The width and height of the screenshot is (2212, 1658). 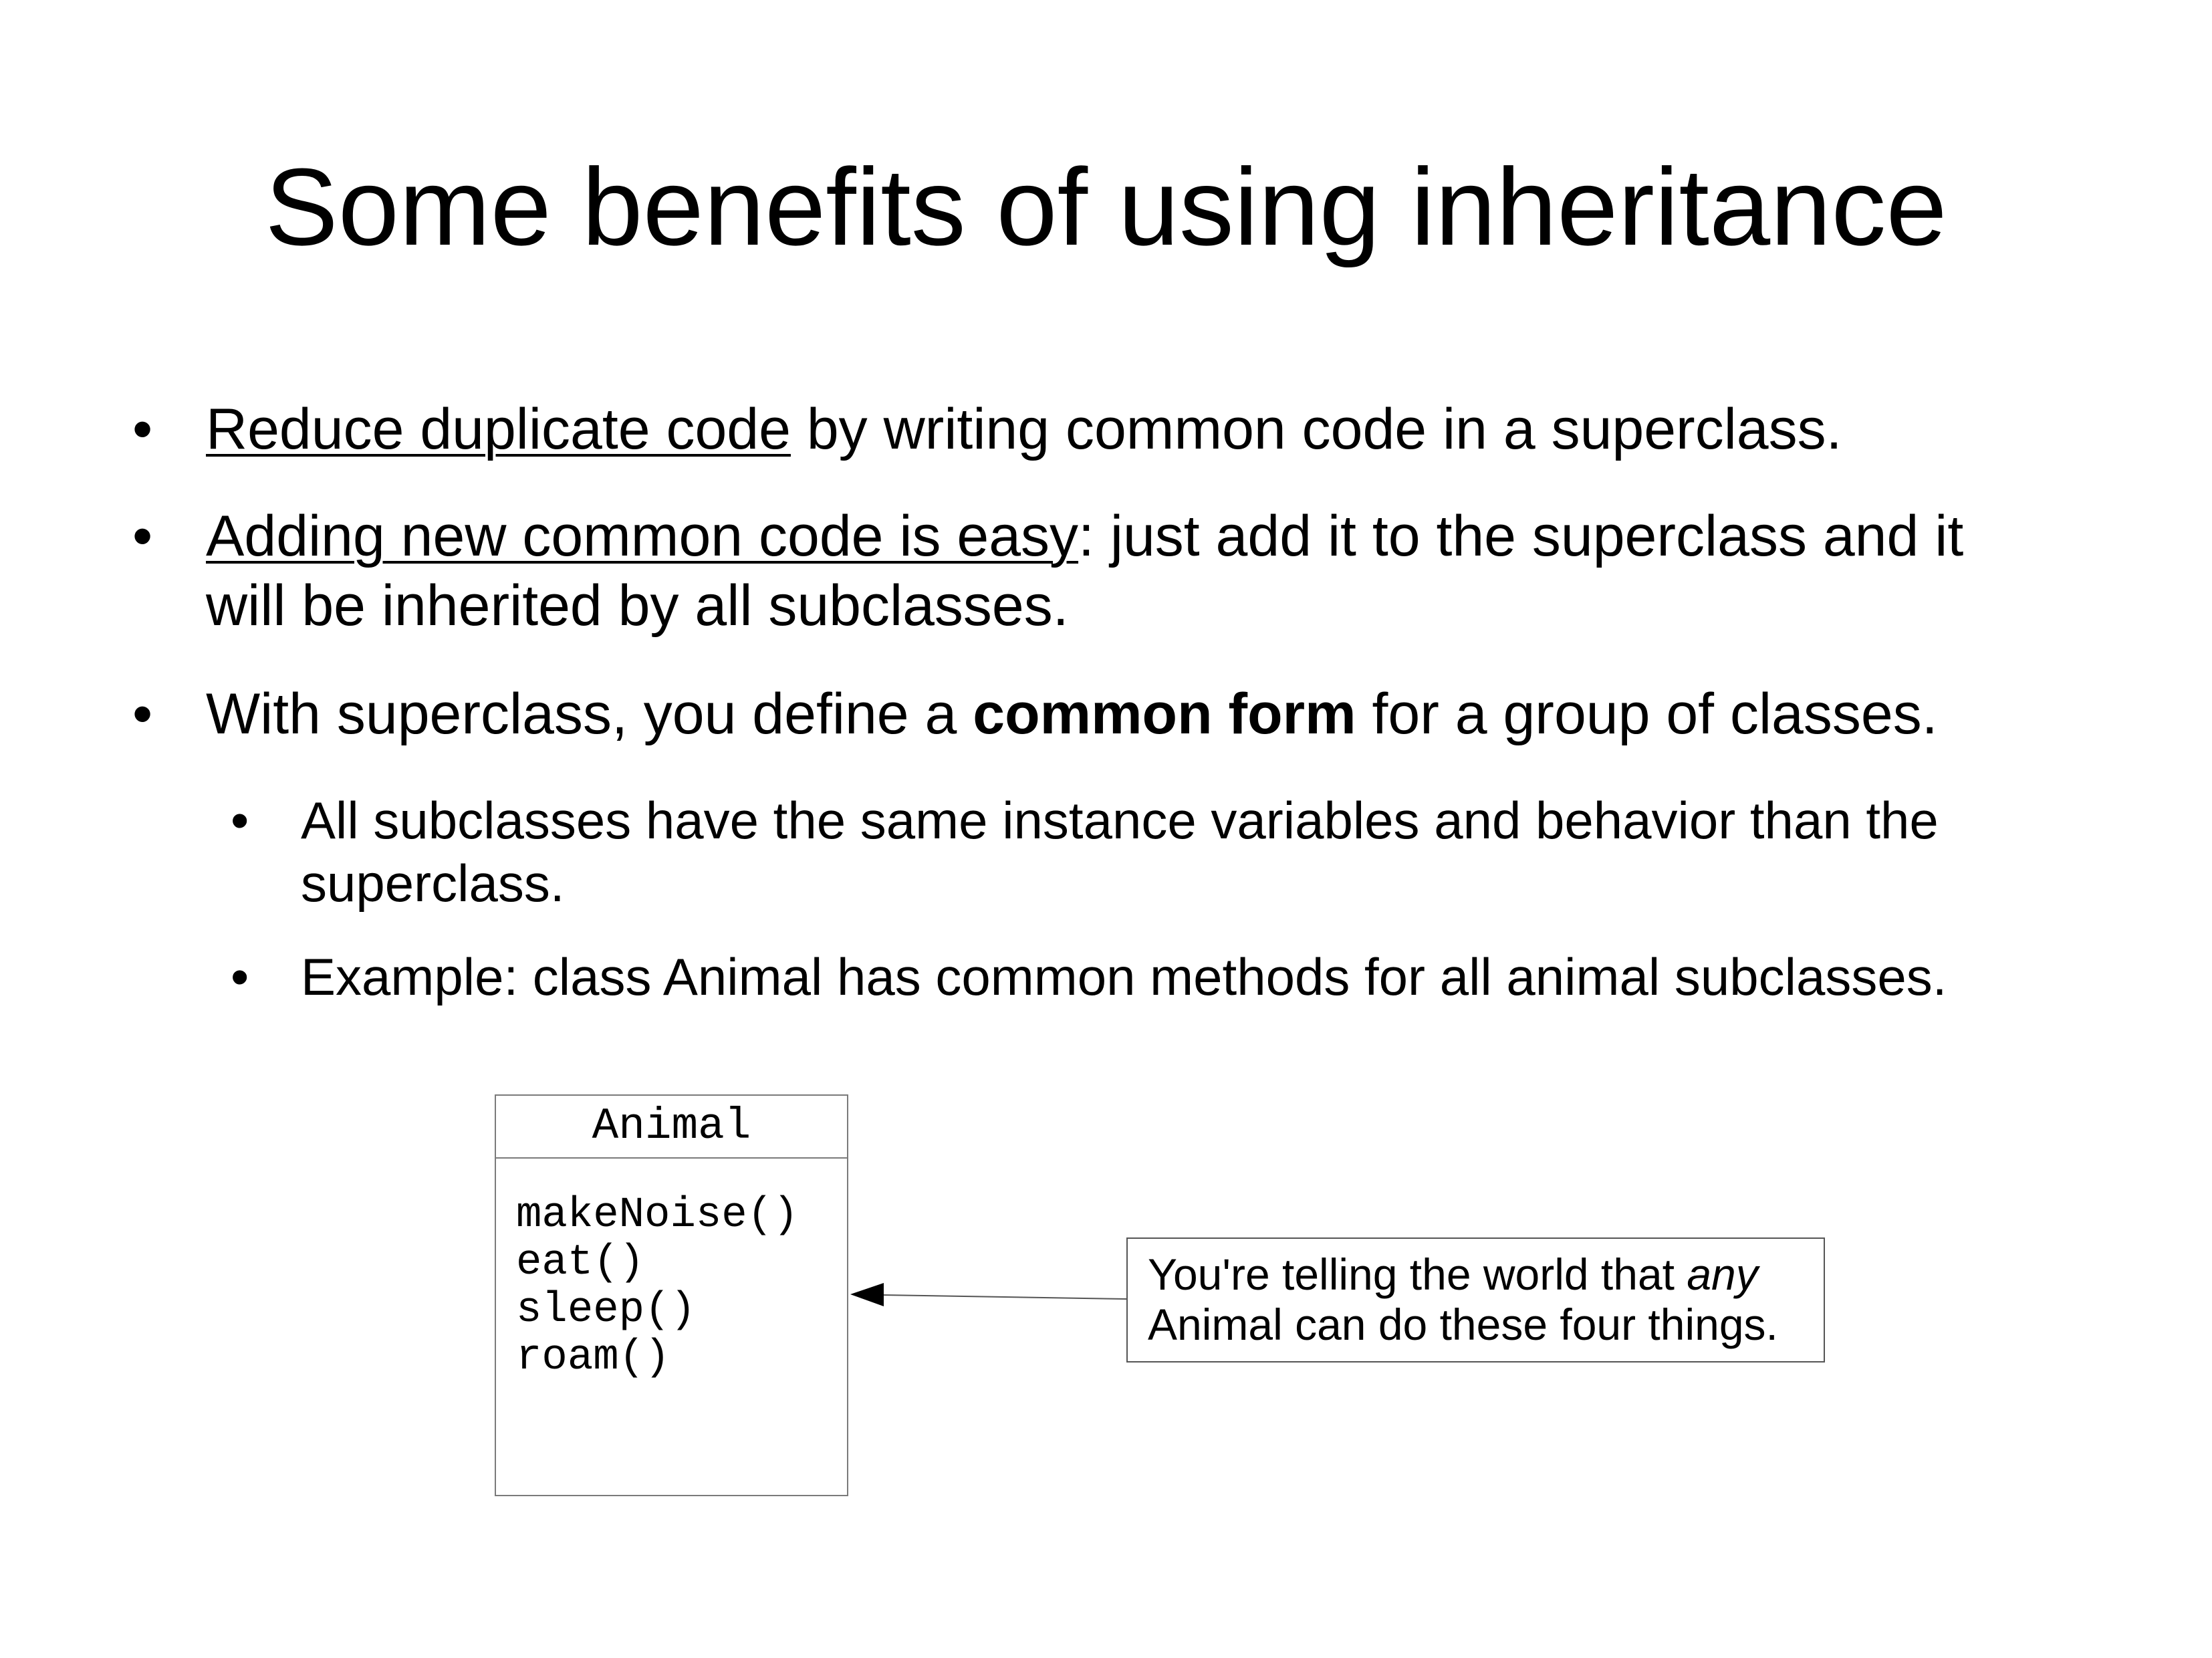 I want to click on note-line-2: Animal can do these four things., so click(x=1463, y=1324).